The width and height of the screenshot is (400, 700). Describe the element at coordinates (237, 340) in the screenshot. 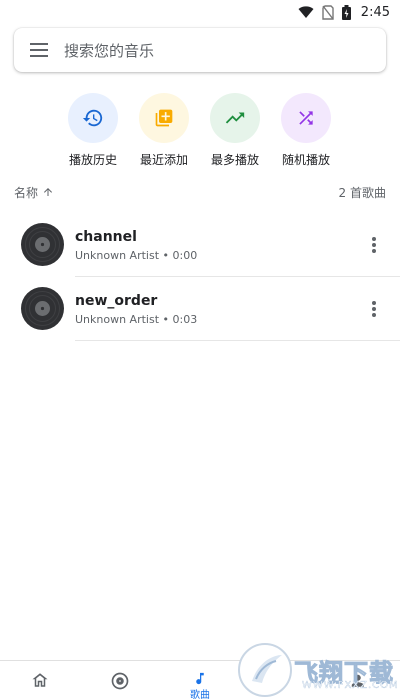

I see `divider` at that location.